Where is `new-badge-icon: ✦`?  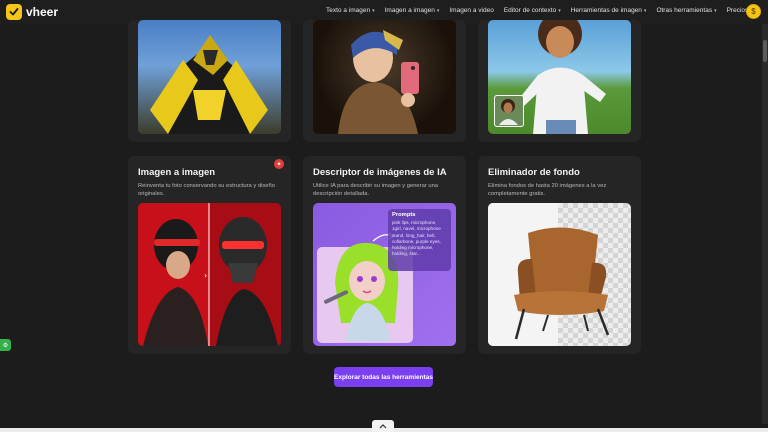
new-badge-icon: ✦ is located at coordinates (279, 164).